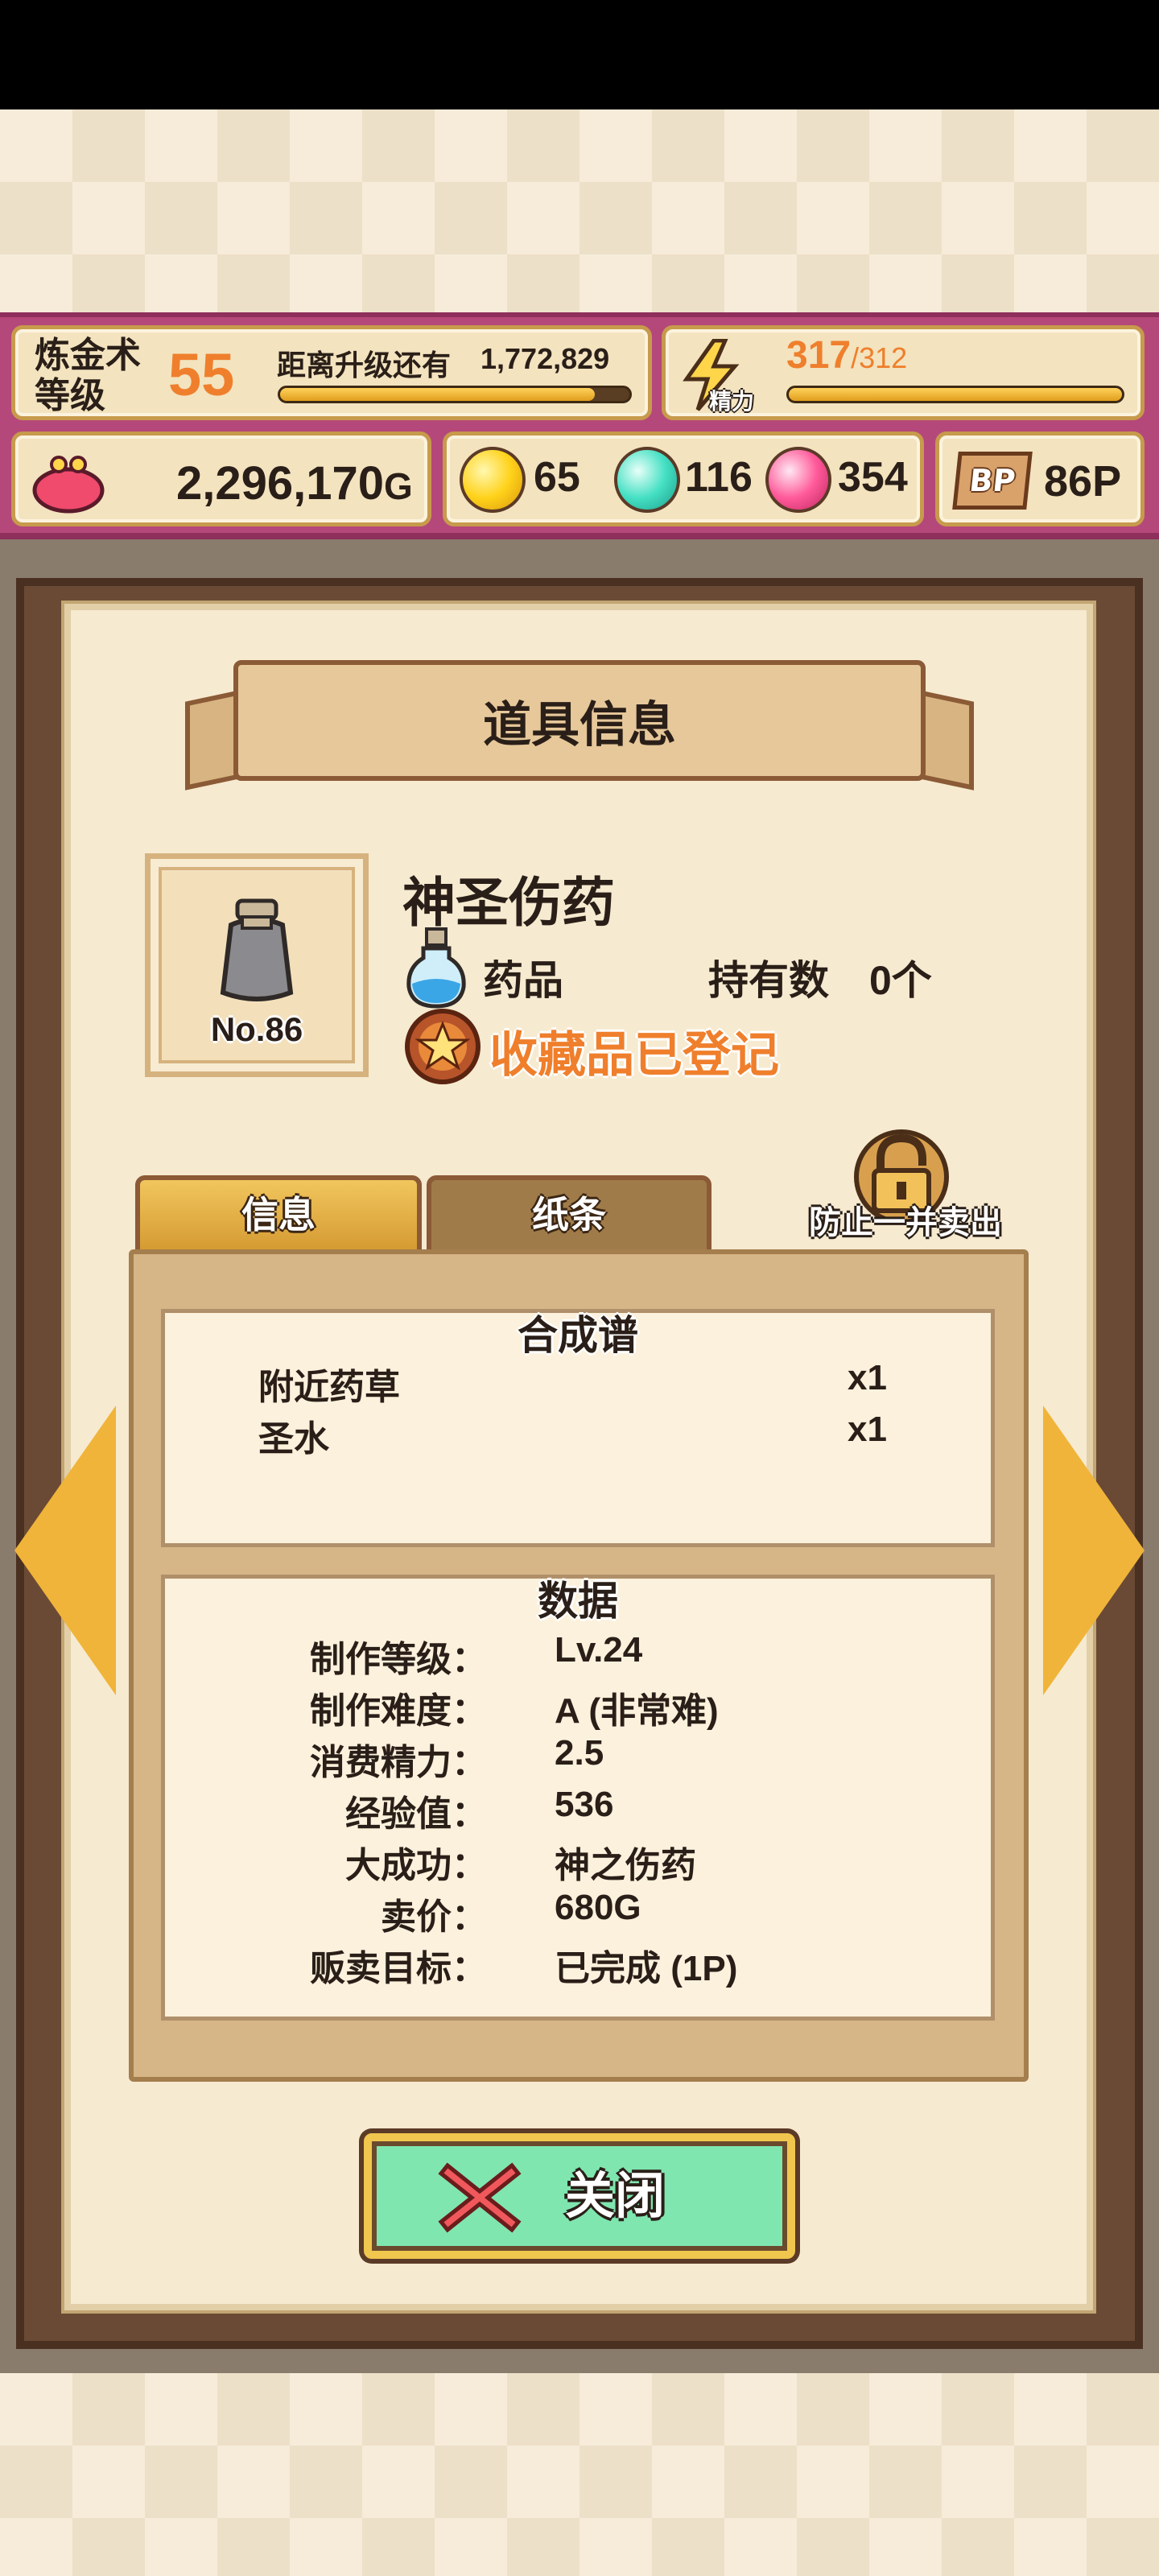 The image size is (1159, 2576). I want to click on energy-label: 精力, so click(732, 401).